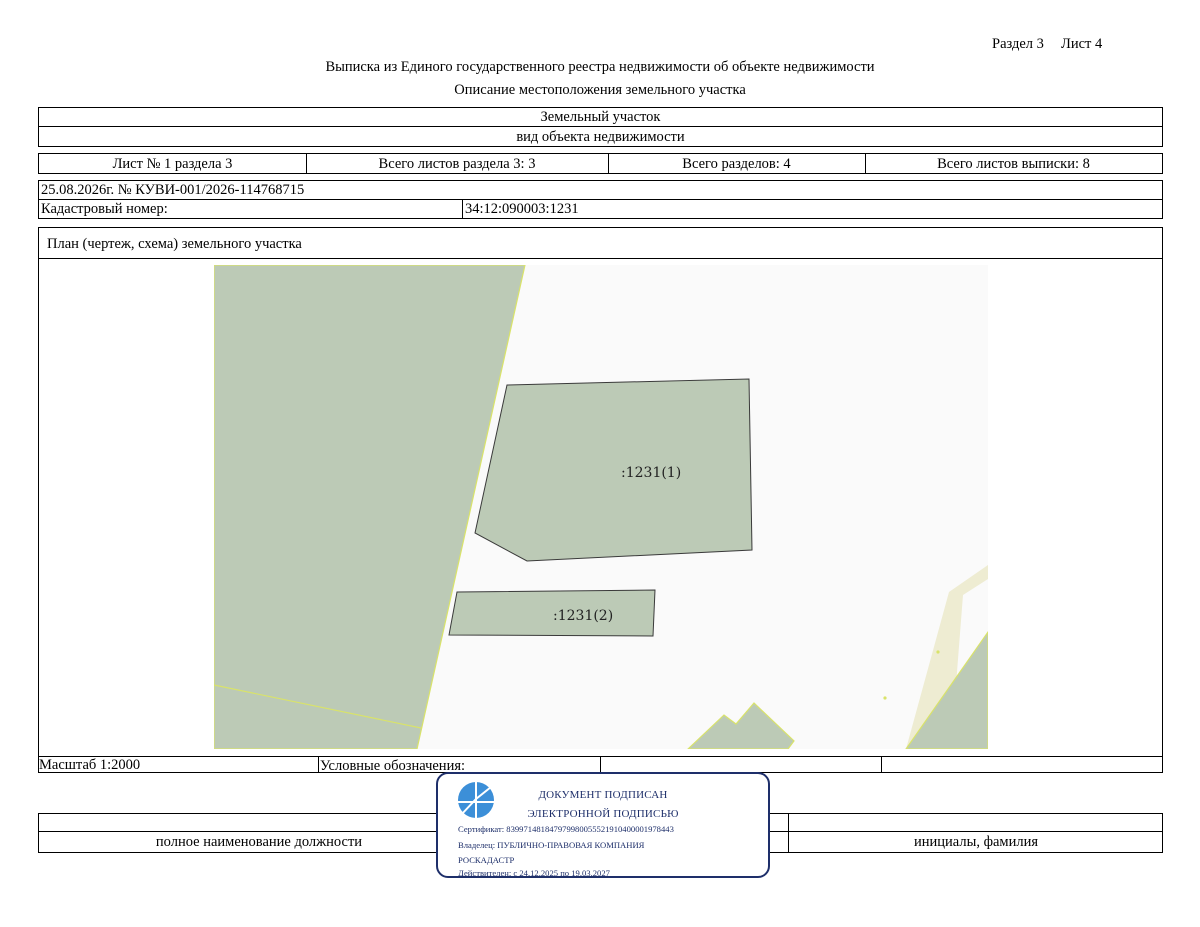 The image size is (1200, 927). What do you see at coordinates (603, 795) in the screenshot?
I see `stamp-line-1: ДОКУМЕНТ ПОДПИСАН` at bounding box center [603, 795].